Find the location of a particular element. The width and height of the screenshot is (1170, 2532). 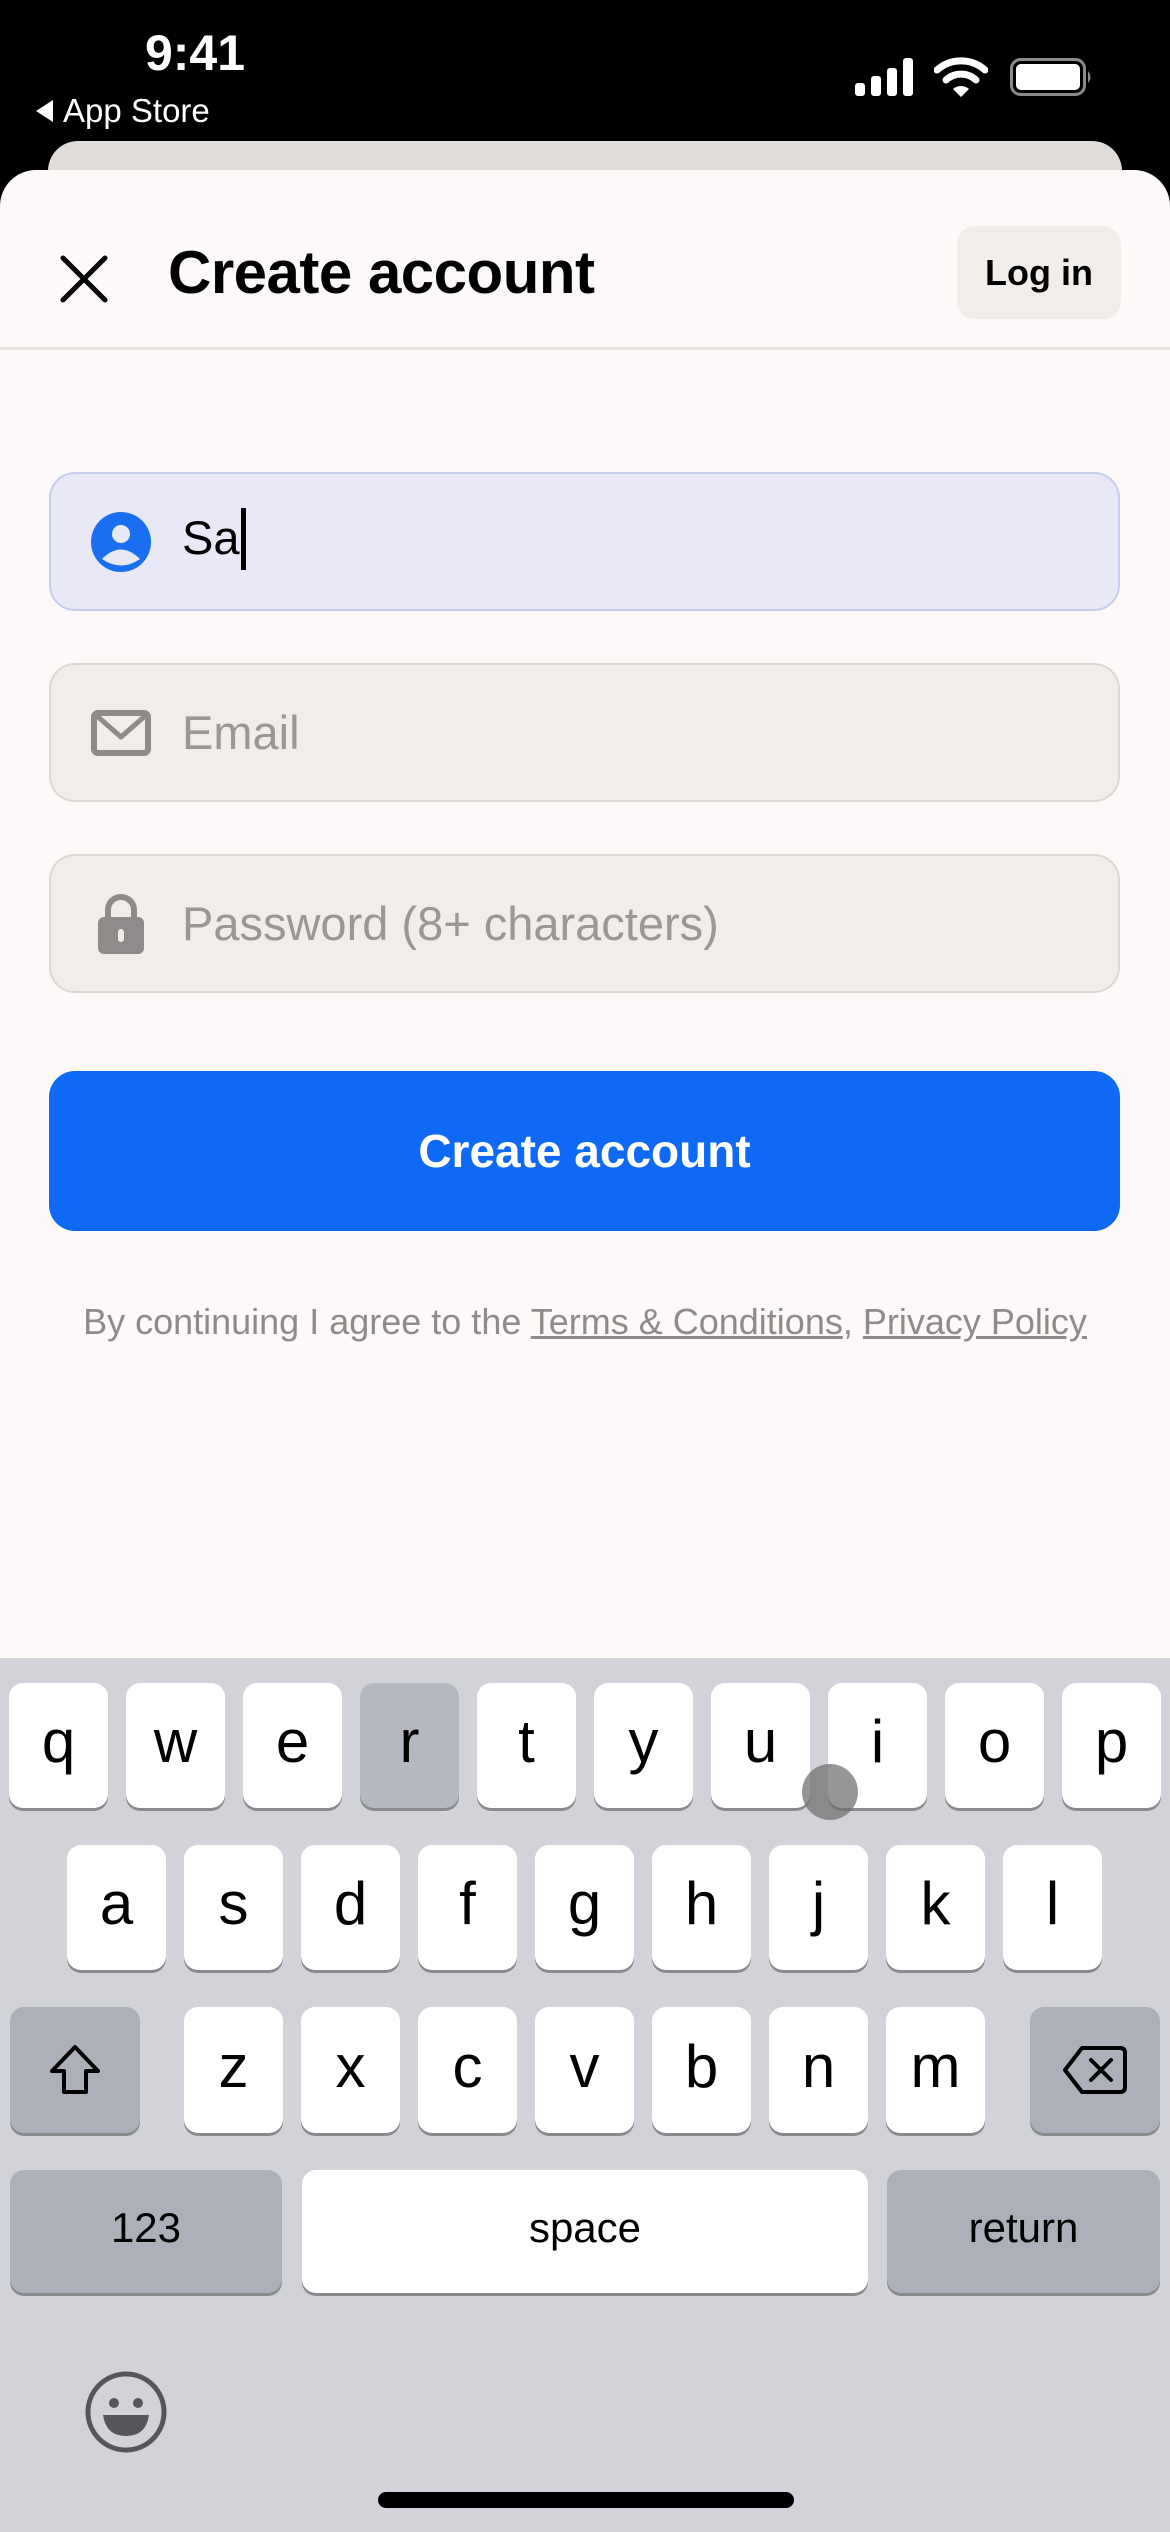

person-circle-icon is located at coordinates (121, 541).